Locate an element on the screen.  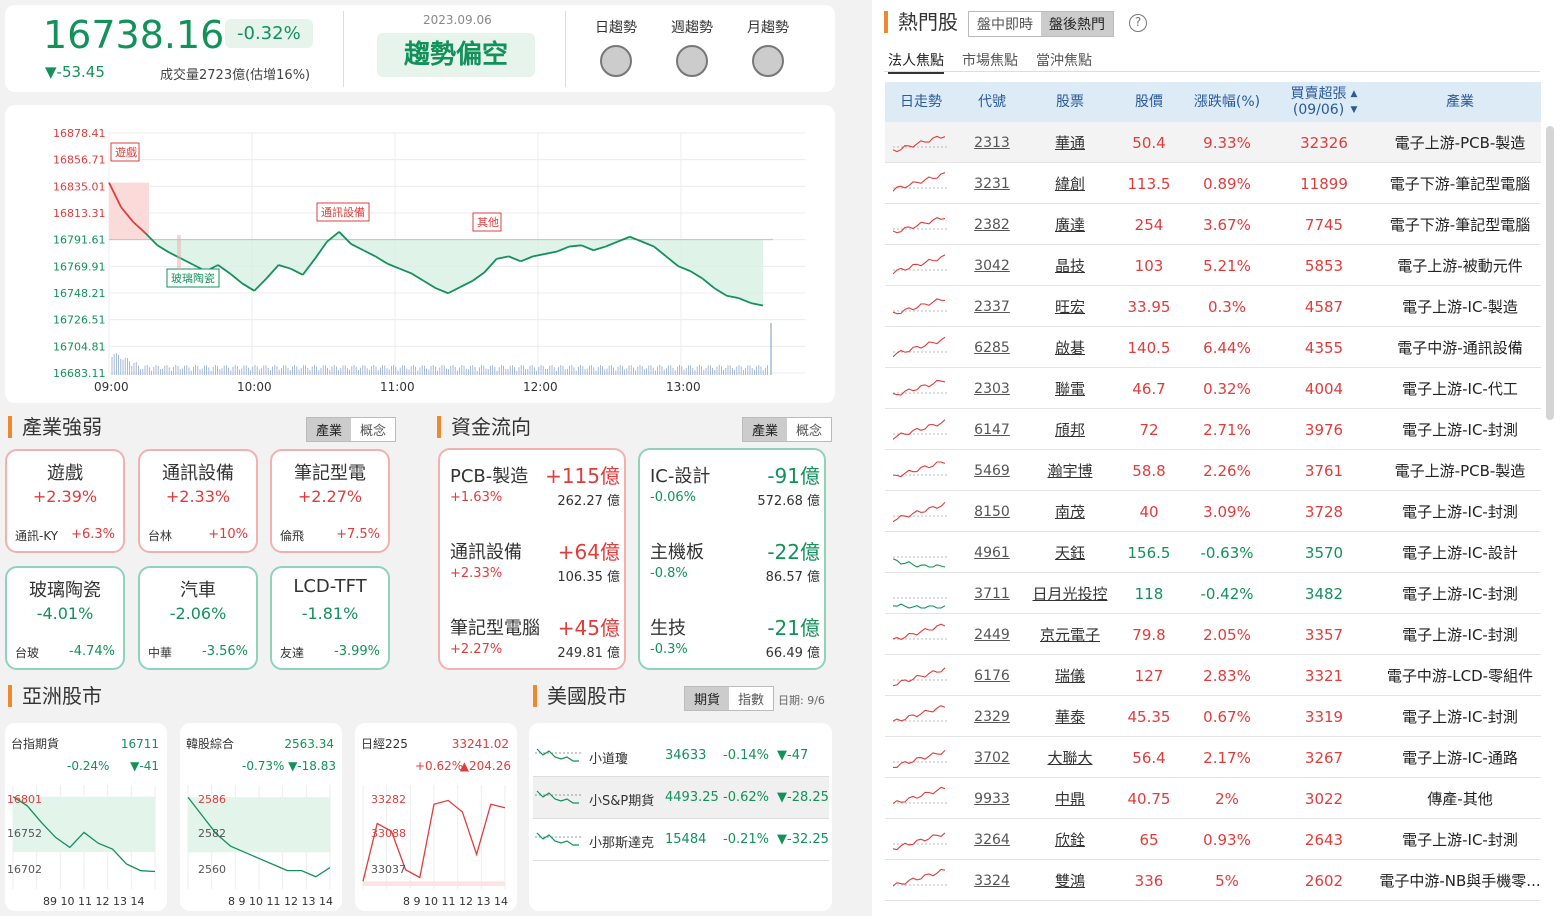
row-stock-name: 大聯大 is located at coordinates (1070, 757).